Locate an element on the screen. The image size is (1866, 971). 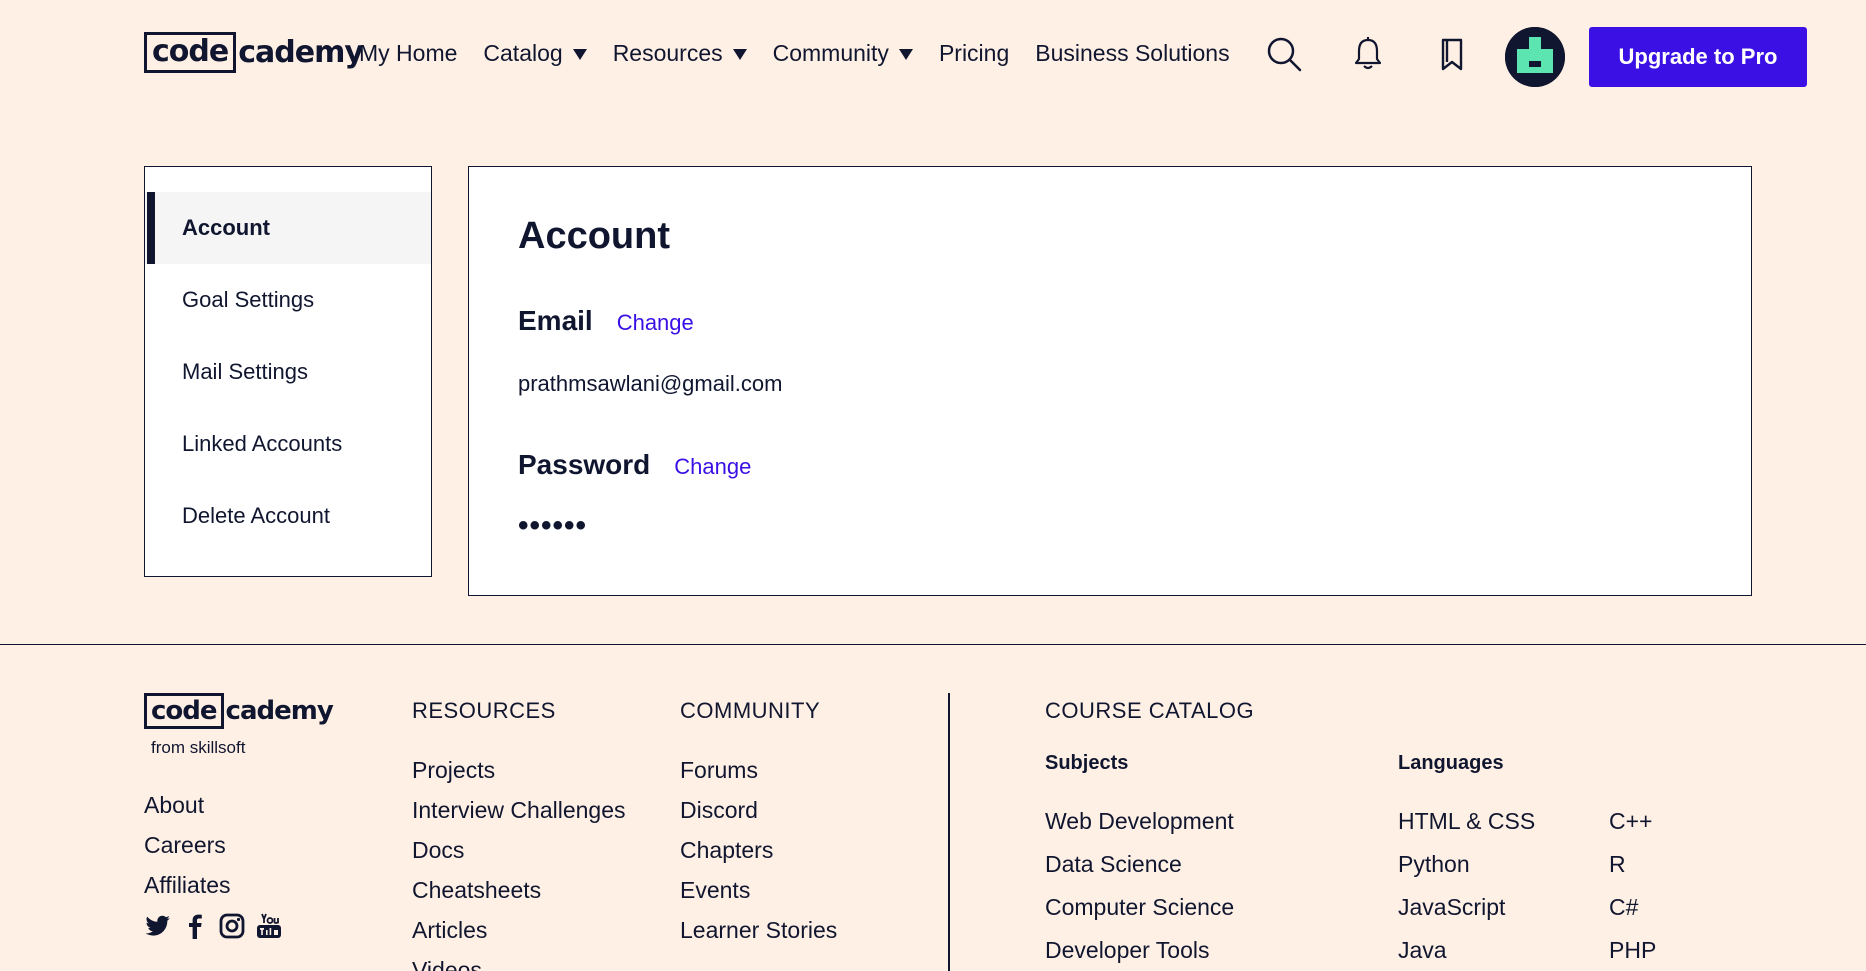
nav-label: Resources is located at coordinates (667, 53).